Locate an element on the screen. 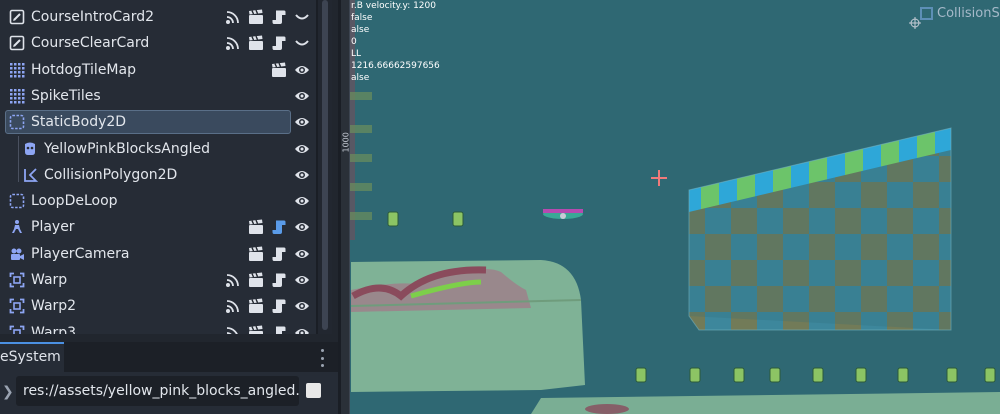 Image resolution: width=1000 pixels, height=414 pixels. sprite-icon is located at coordinates (30, 149).